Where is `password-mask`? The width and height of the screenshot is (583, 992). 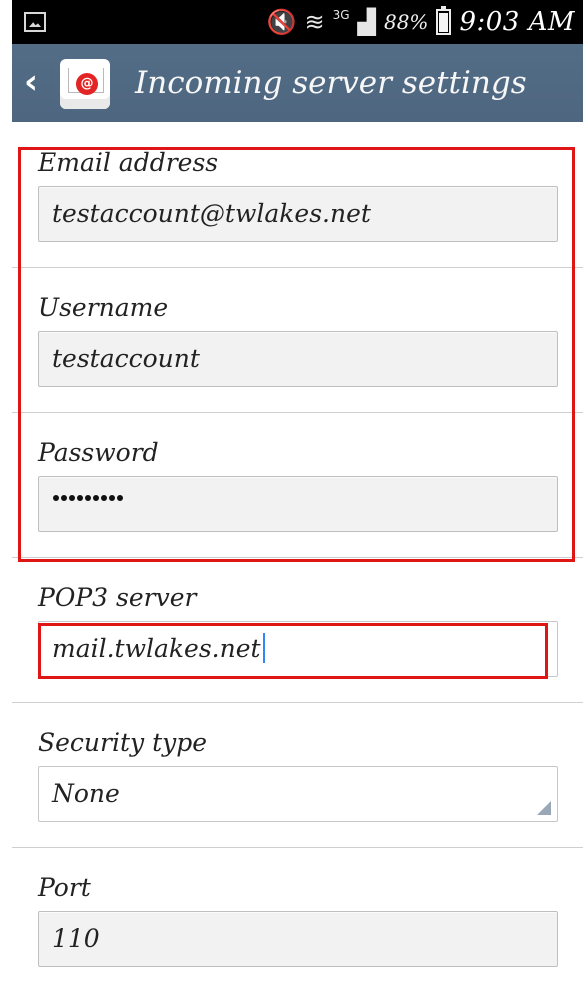 password-mask is located at coordinates (88, 500).